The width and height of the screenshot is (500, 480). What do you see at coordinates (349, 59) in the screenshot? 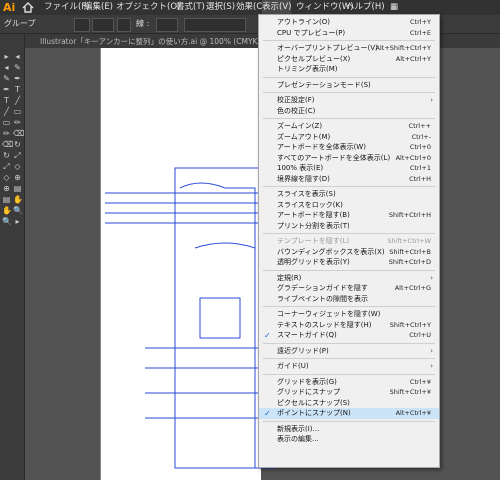
I see `view-menu-item: ピクセルプレビュー(X) Alt+Ctrl+Y` at bounding box center [349, 59].